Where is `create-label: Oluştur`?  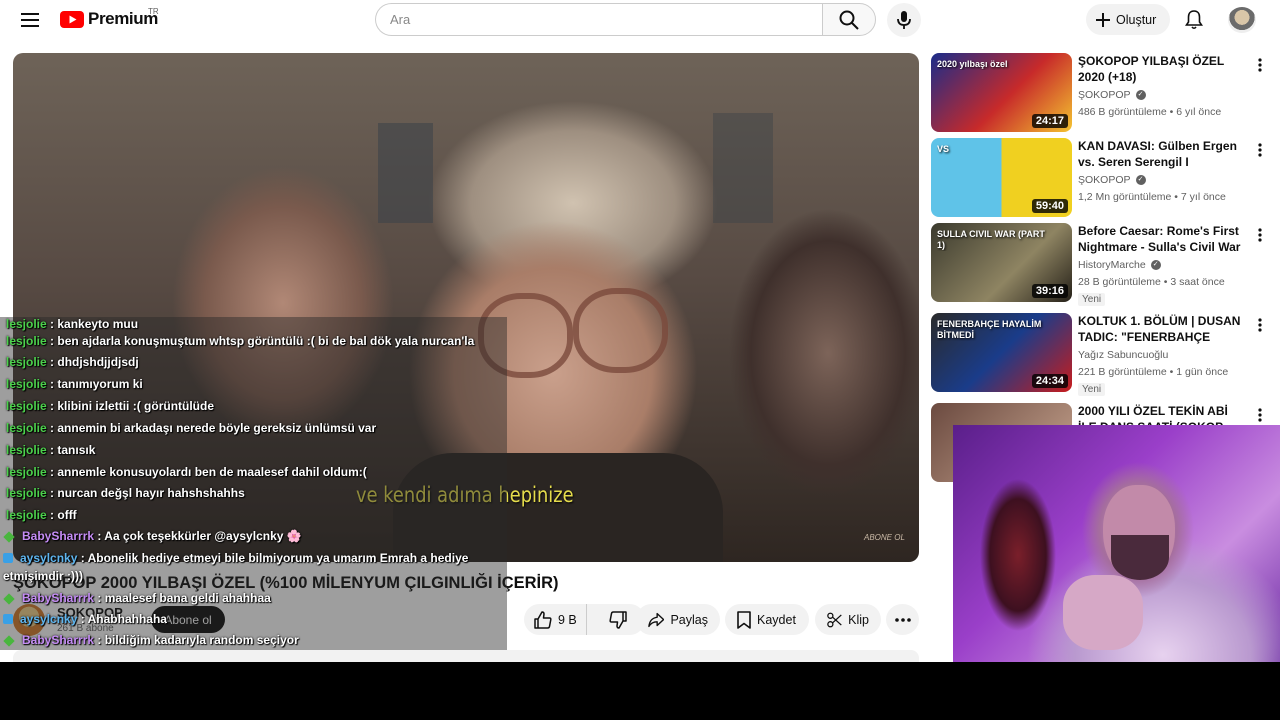 create-label: Oluştur is located at coordinates (1136, 19).